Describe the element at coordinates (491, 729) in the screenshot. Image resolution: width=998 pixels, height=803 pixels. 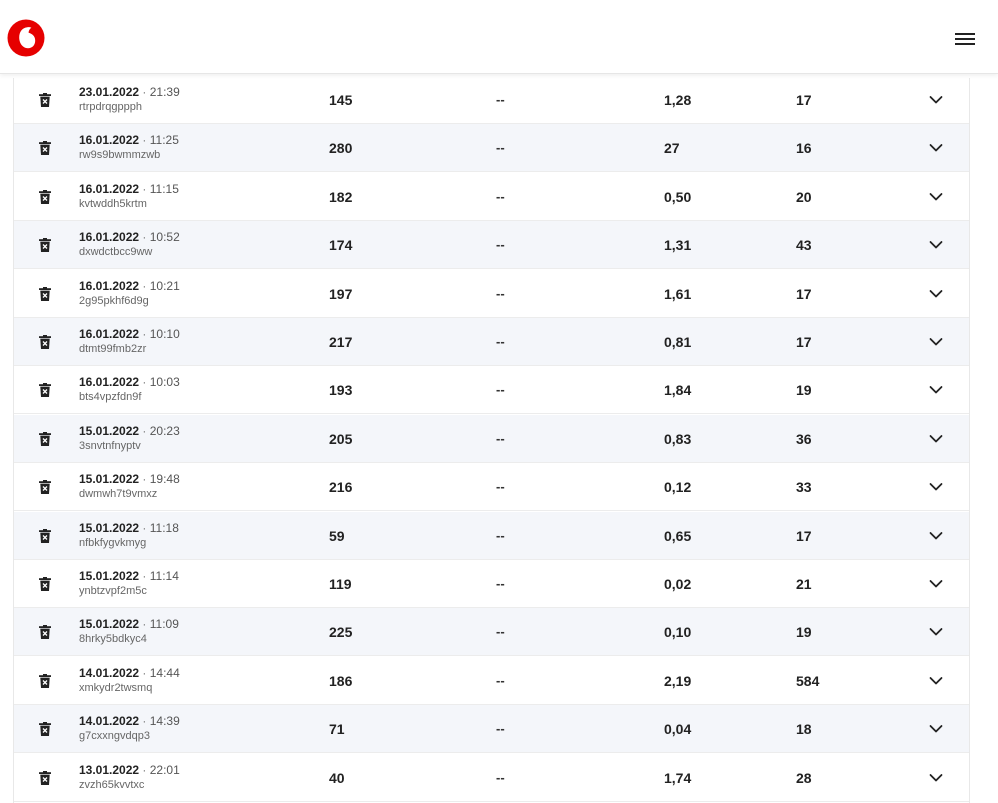
I see `table-row: 14.01.2022 · 14:39 g7cxxngvdqp3 71 -- 0,04 18` at that location.